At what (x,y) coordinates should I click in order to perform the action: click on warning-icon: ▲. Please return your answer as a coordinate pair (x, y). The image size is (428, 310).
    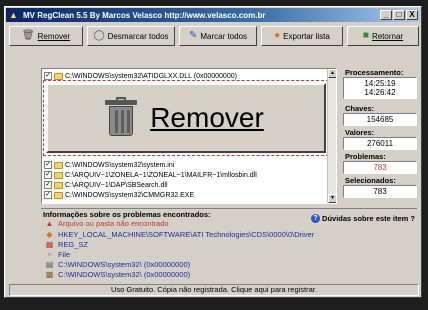
    Looking at the image, I should click on (49, 223).